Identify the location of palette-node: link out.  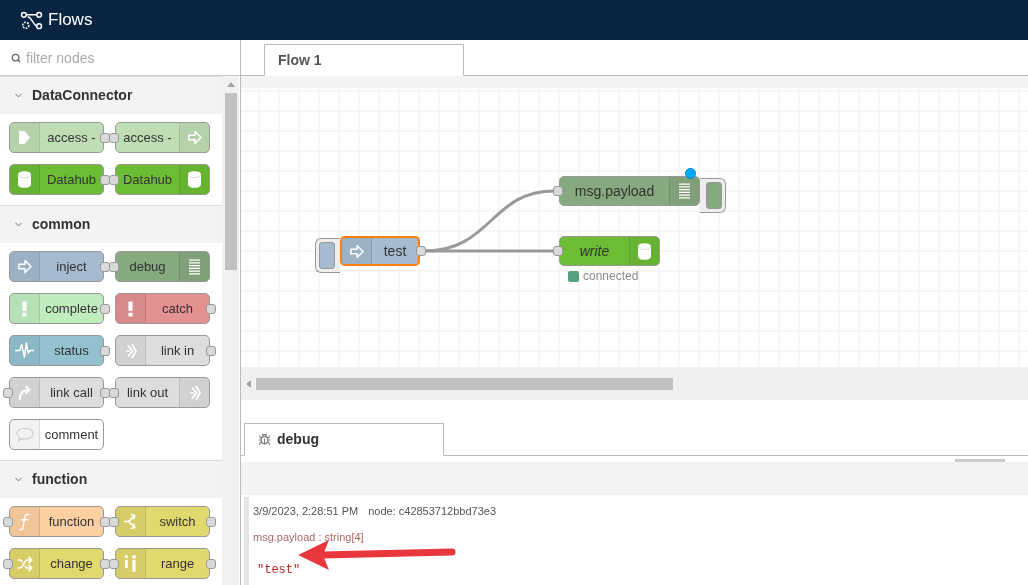
(162, 392).